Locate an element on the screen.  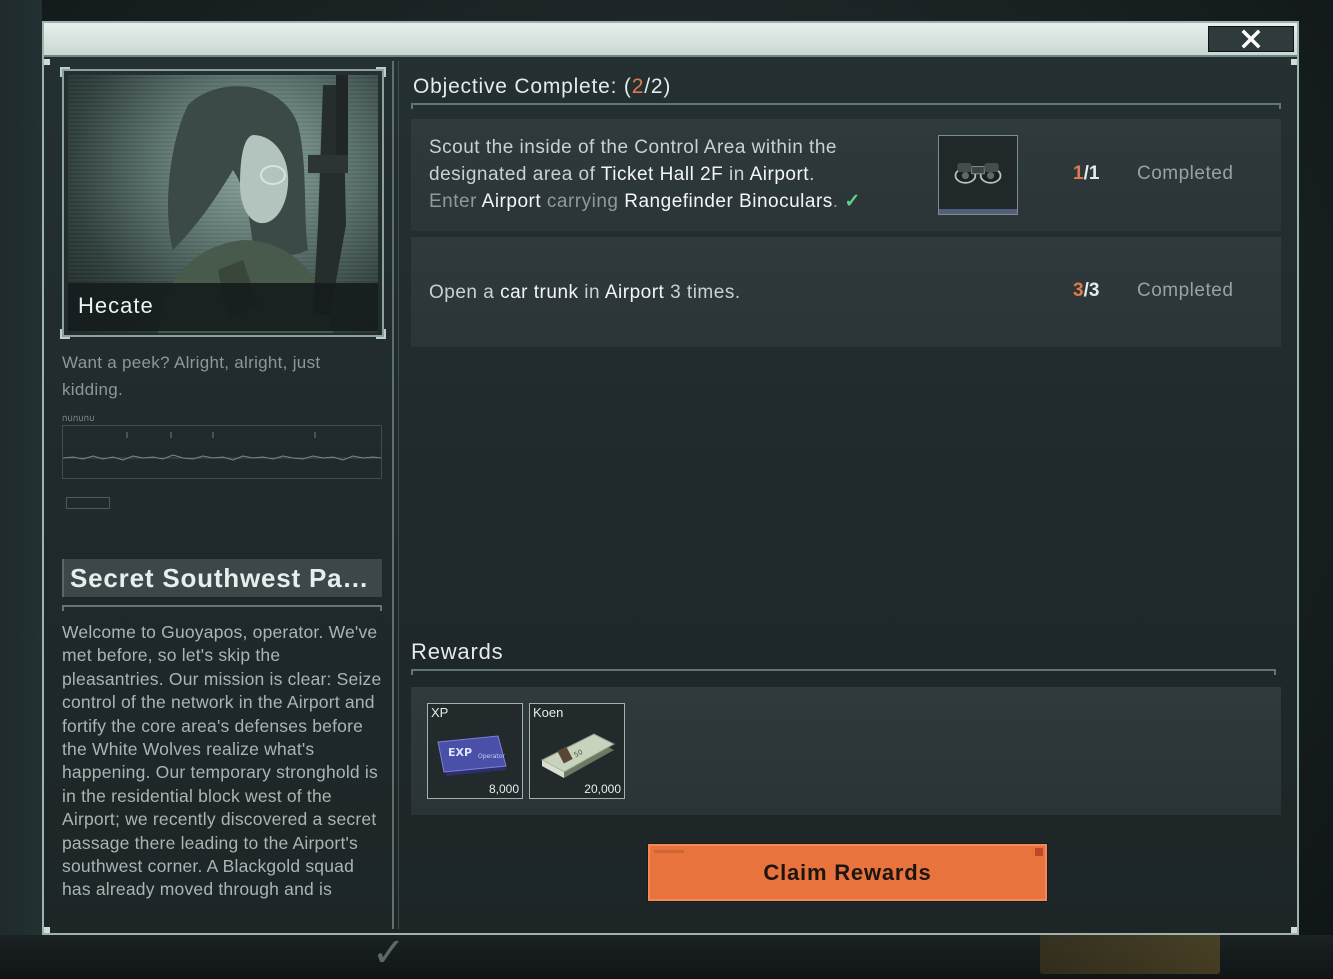
exp-ticket-icon: EXP Operator is located at coordinates (472, 755).